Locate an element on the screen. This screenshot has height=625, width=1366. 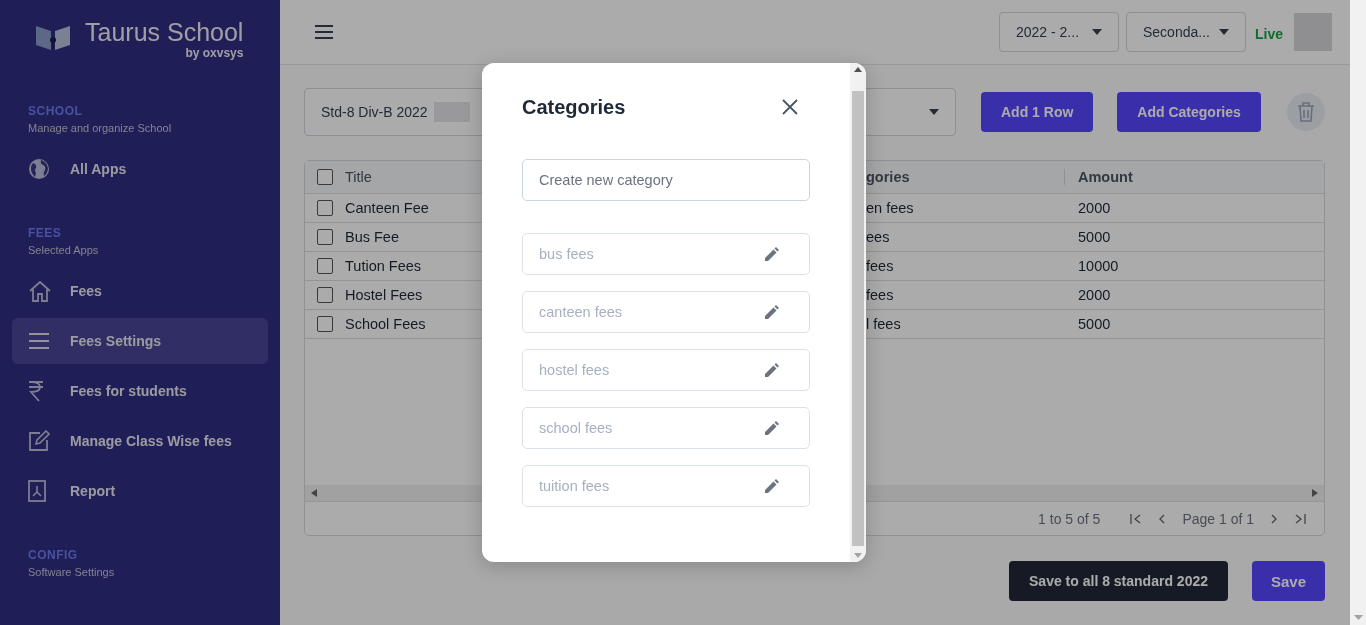
section-title: CONFIG is located at coordinates (53, 555).